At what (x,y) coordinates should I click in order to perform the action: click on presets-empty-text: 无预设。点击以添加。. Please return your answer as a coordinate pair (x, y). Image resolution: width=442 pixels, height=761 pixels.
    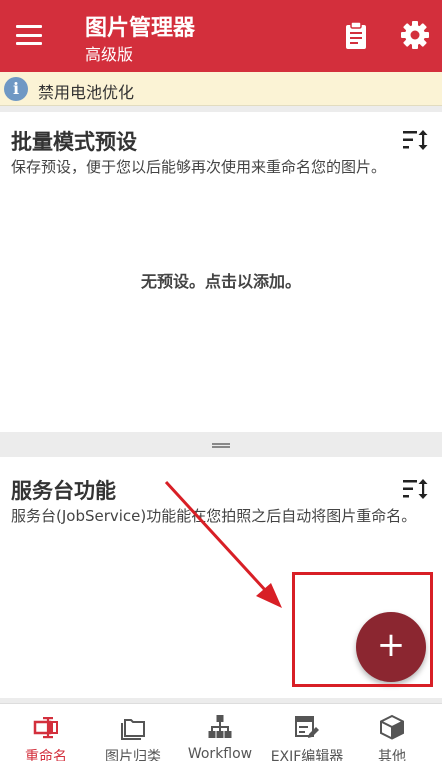
    Looking at the image, I should click on (221, 280).